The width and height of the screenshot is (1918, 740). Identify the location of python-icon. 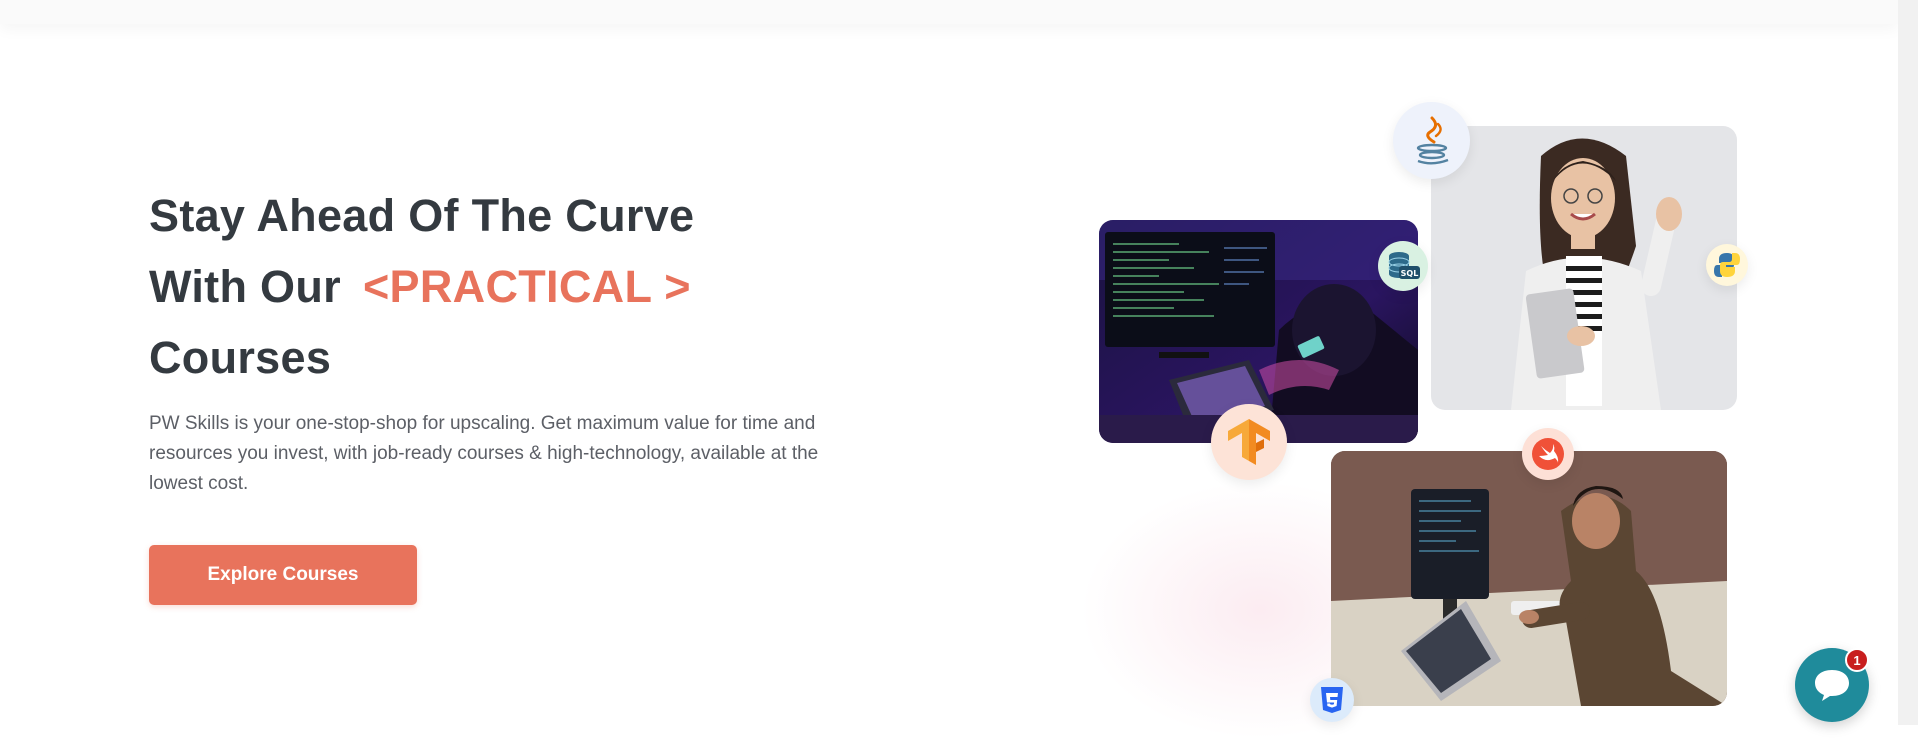
(1727, 265).